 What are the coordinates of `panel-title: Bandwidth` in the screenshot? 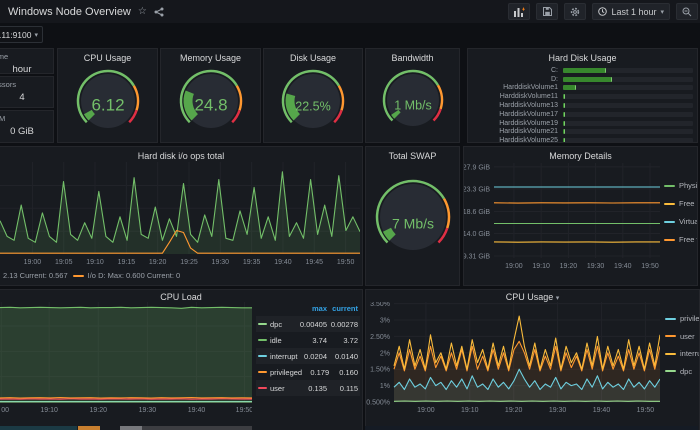 It's located at (412, 56).